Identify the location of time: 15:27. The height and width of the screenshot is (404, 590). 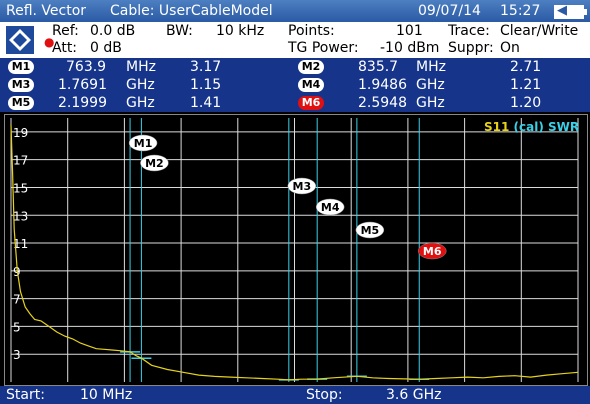
(520, 11).